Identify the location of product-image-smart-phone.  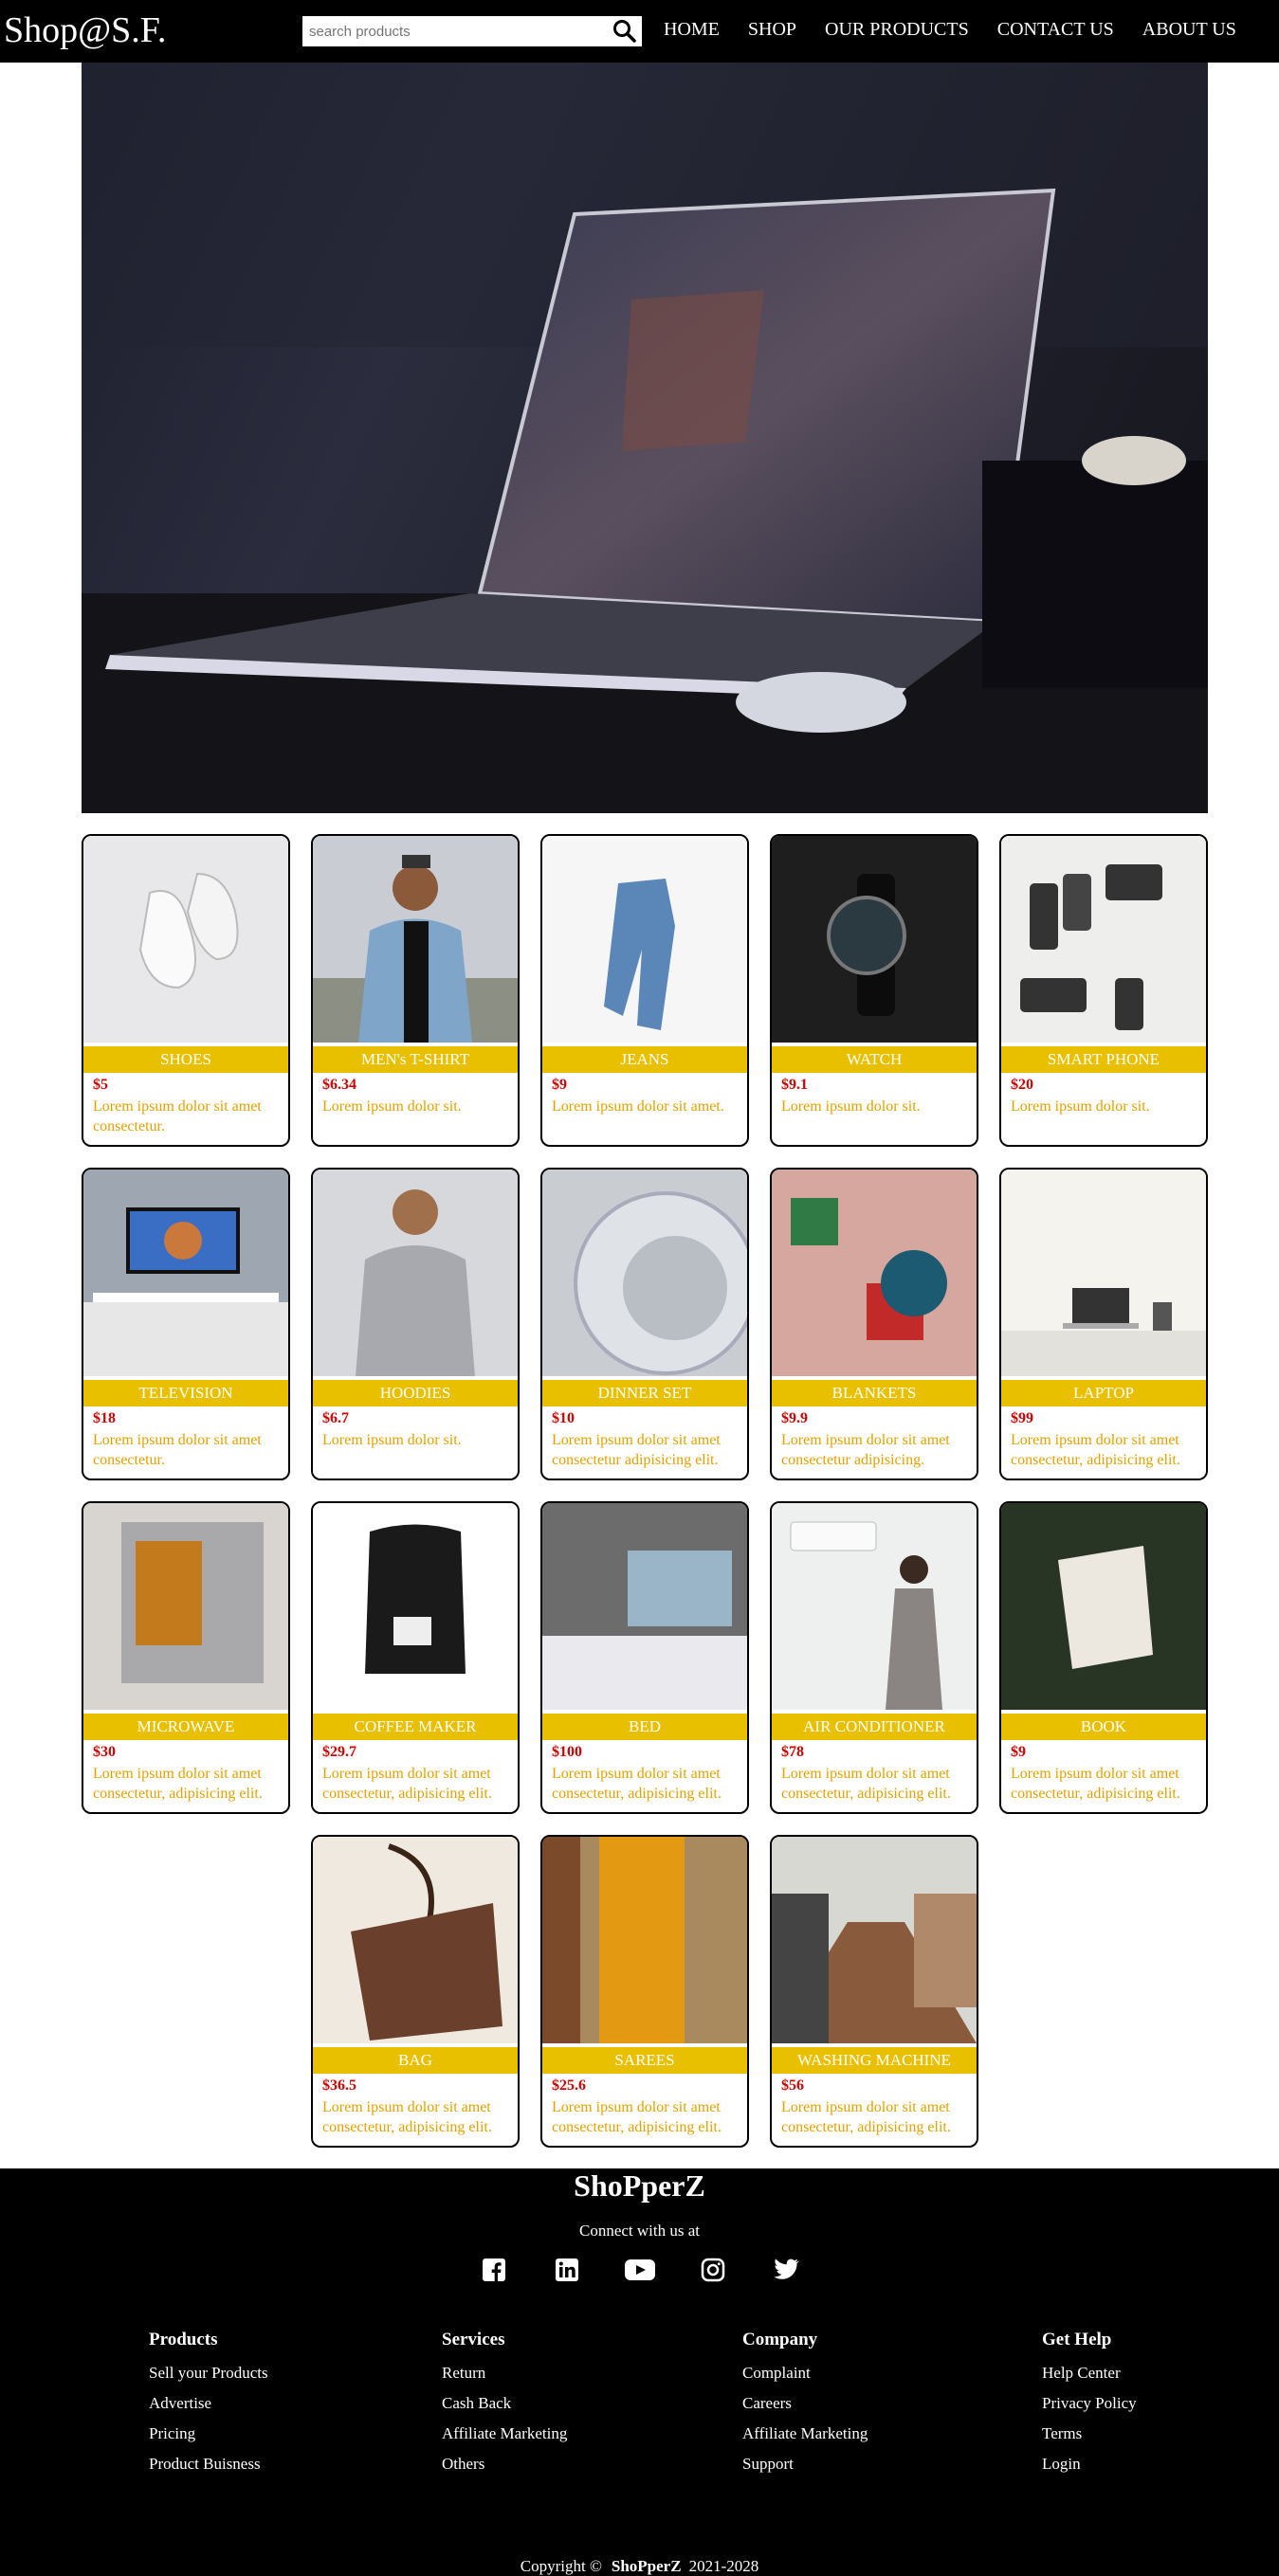
(1103, 939).